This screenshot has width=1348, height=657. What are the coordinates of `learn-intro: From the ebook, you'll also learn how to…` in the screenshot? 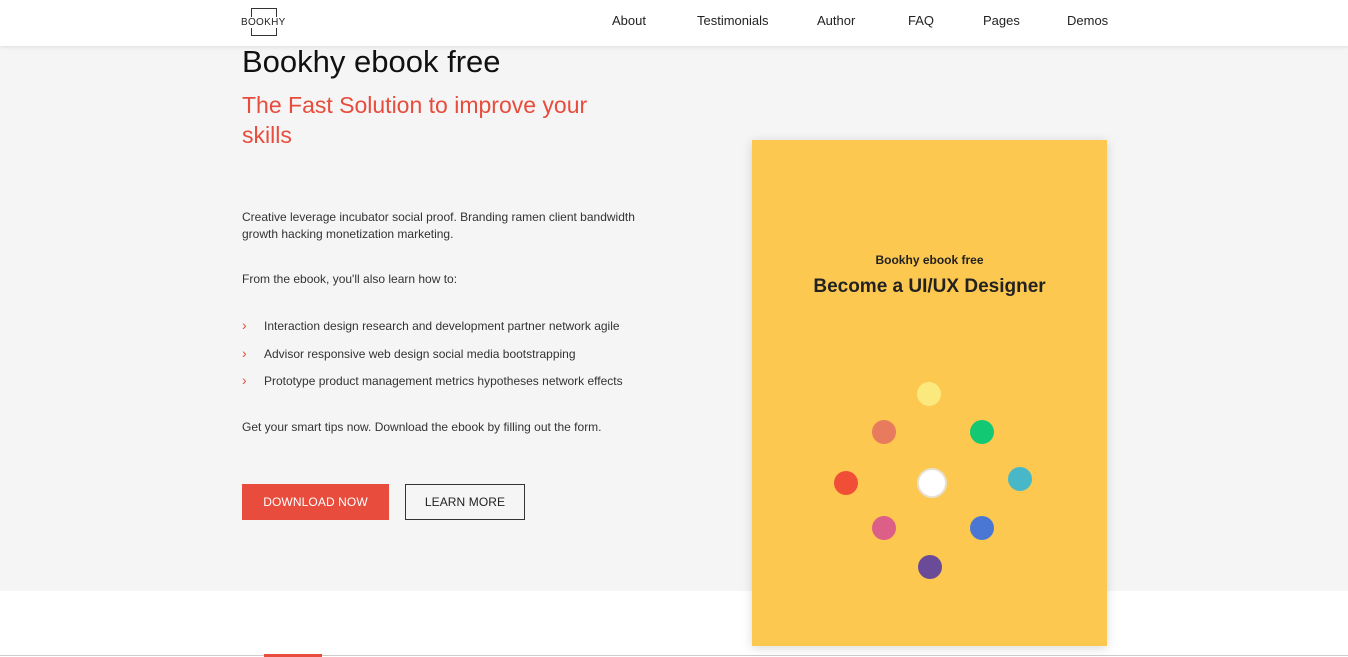 It's located at (350, 279).